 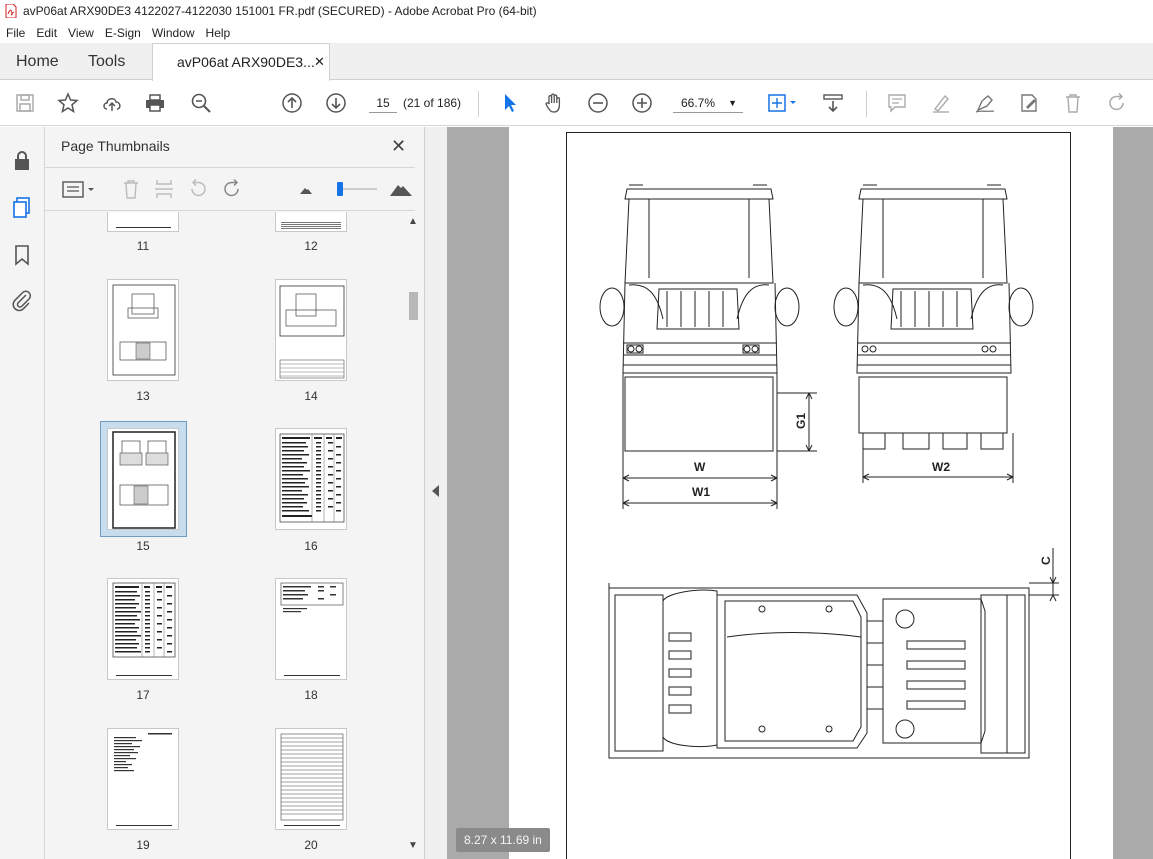 I want to click on zoom-out-icon, so click(x=598, y=103).